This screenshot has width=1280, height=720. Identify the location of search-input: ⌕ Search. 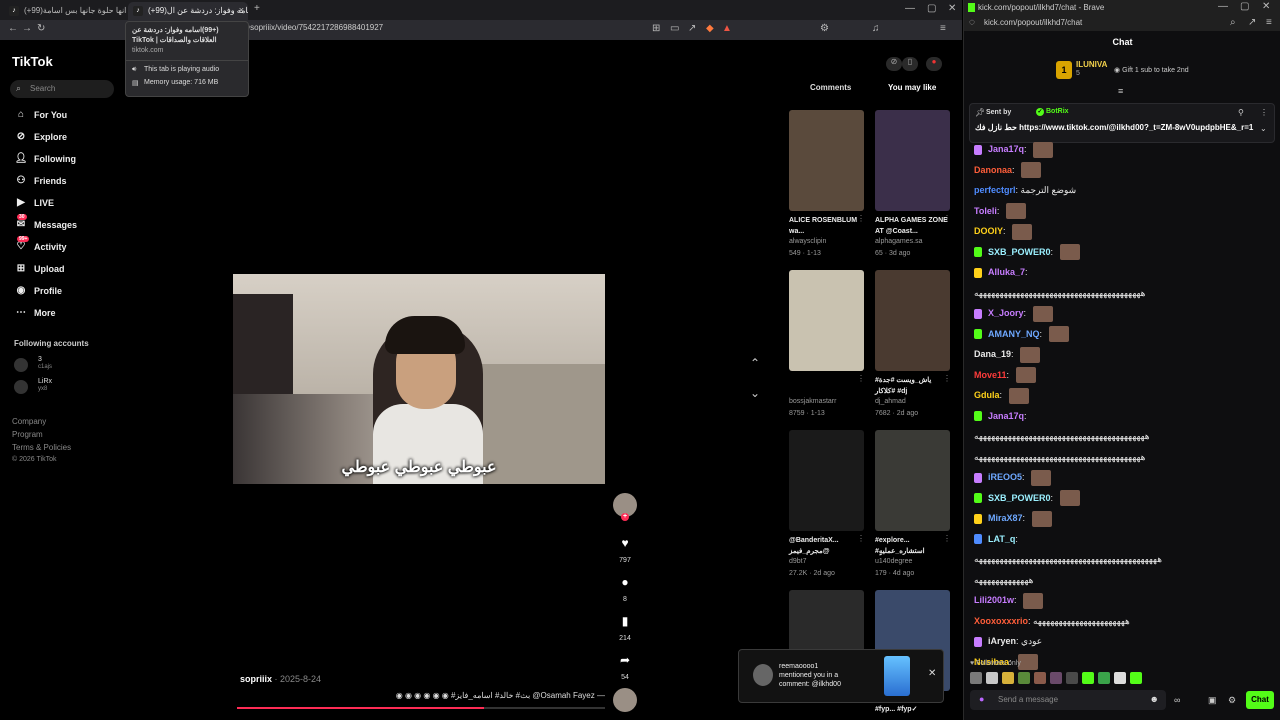
(62, 89).